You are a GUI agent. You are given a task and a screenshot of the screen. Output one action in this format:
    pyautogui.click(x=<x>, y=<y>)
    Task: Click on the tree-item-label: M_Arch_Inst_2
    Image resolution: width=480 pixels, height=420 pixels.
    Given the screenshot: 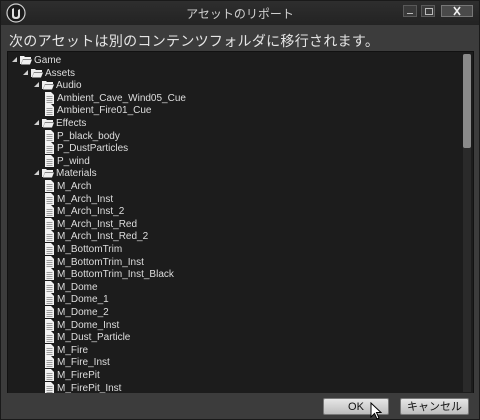 What is the action you would take?
    pyautogui.click(x=91, y=212)
    